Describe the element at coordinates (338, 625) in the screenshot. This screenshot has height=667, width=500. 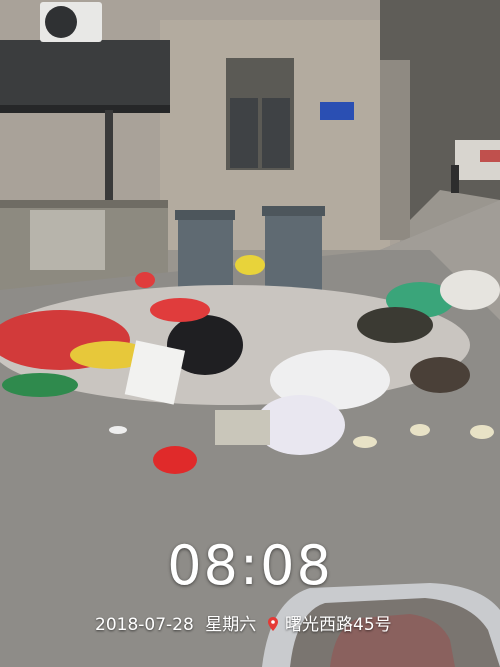
I see `timestamp-location: 曙光西路45号` at that location.